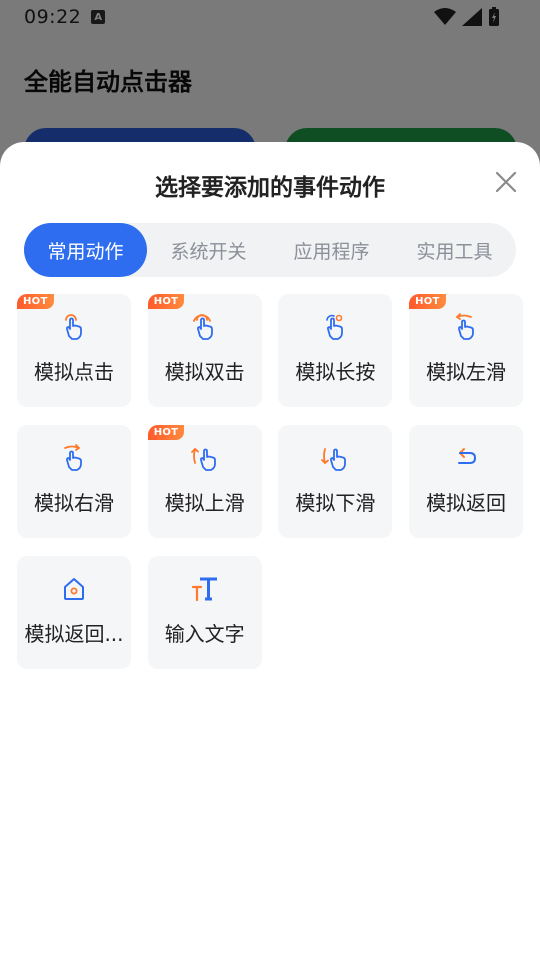  Describe the element at coordinates (204, 634) in the screenshot. I see `action-label: 输入文字` at that location.